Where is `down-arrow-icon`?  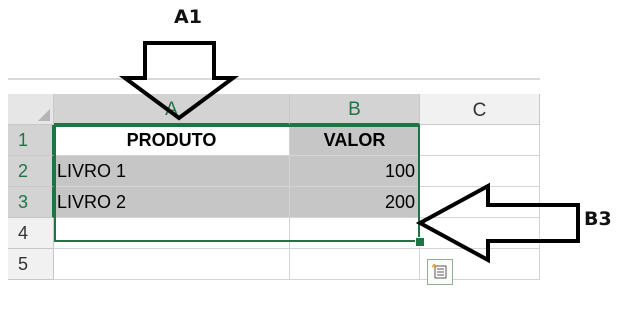
down-arrow-icon is located at coordinates (179, 81).